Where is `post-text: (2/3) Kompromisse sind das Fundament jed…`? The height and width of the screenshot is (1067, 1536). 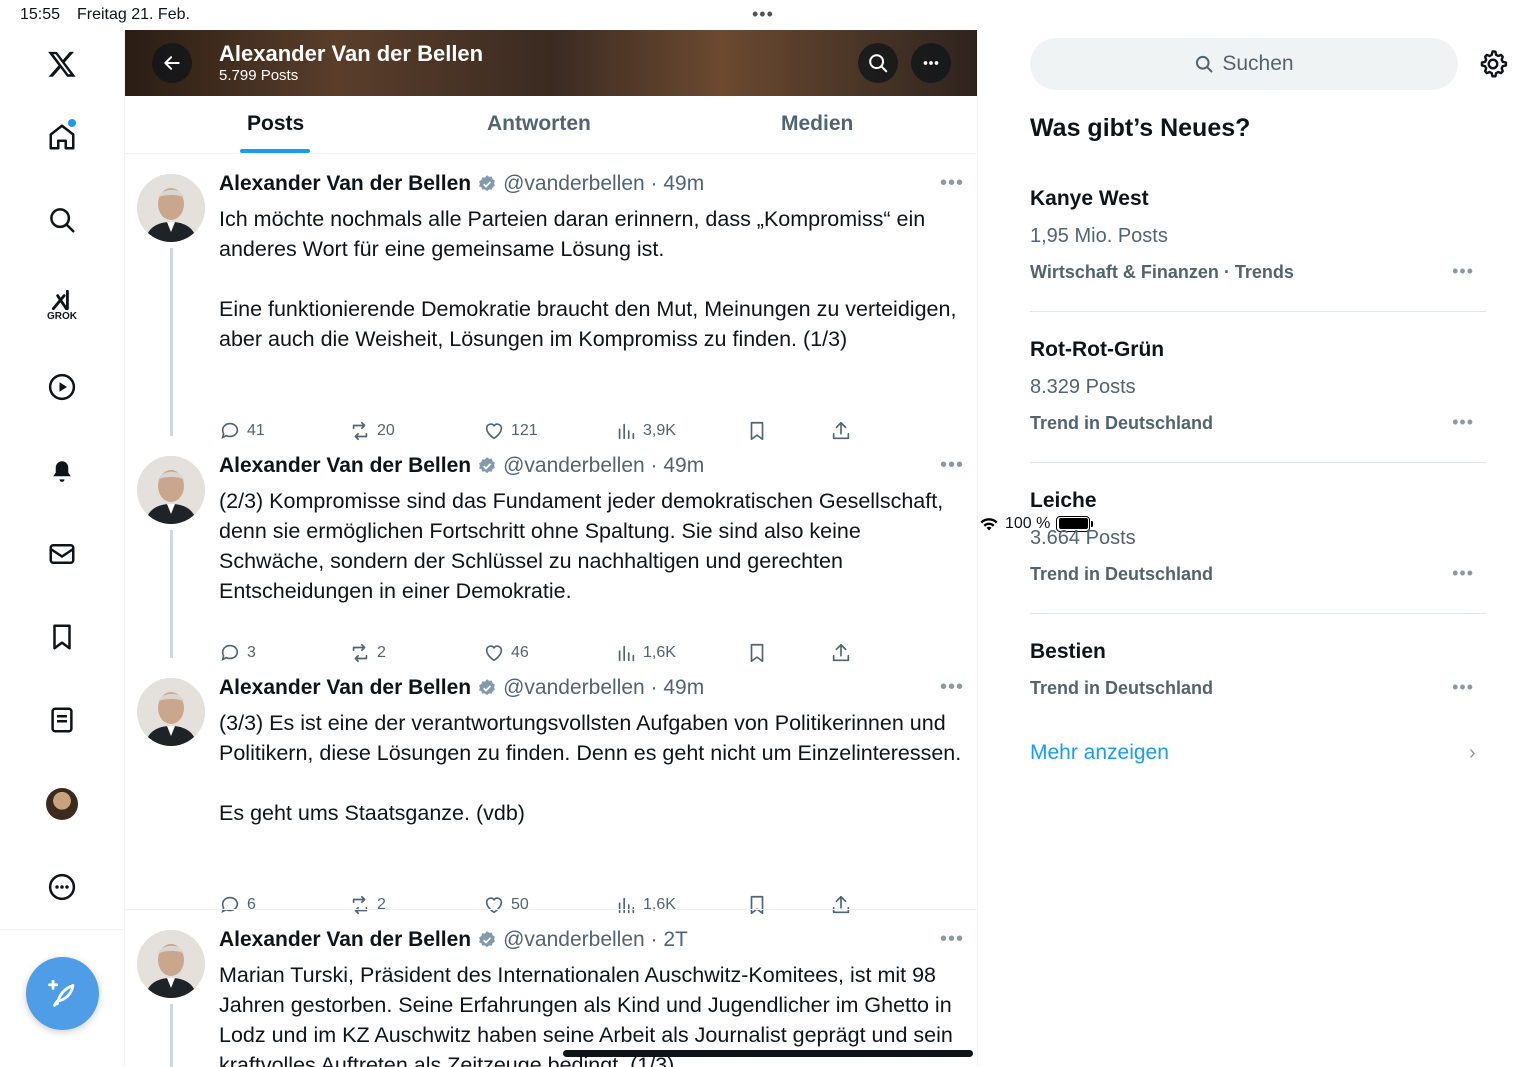 post-text: (2/3) Kompromisse sind das Fundament jed… is located at coordinates (584, 546).